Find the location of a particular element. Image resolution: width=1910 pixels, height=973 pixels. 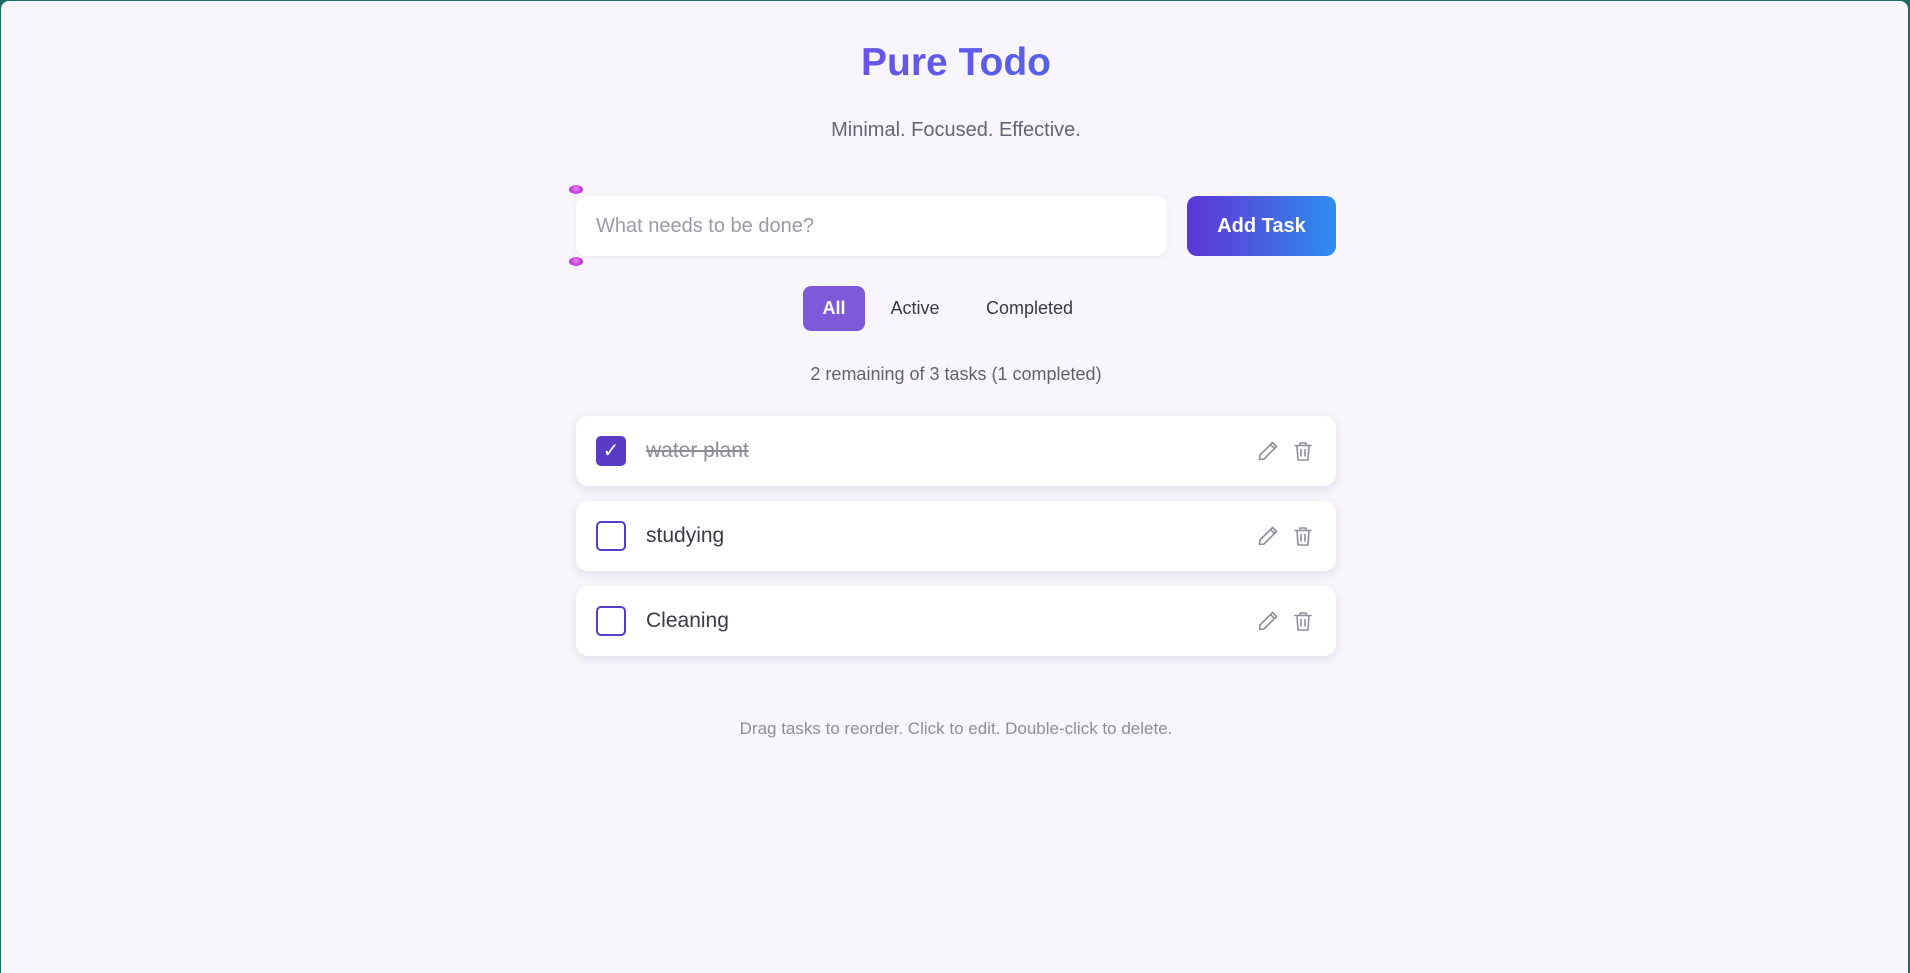

add-task-button: Add Task is located at coordinates (1261, 226).